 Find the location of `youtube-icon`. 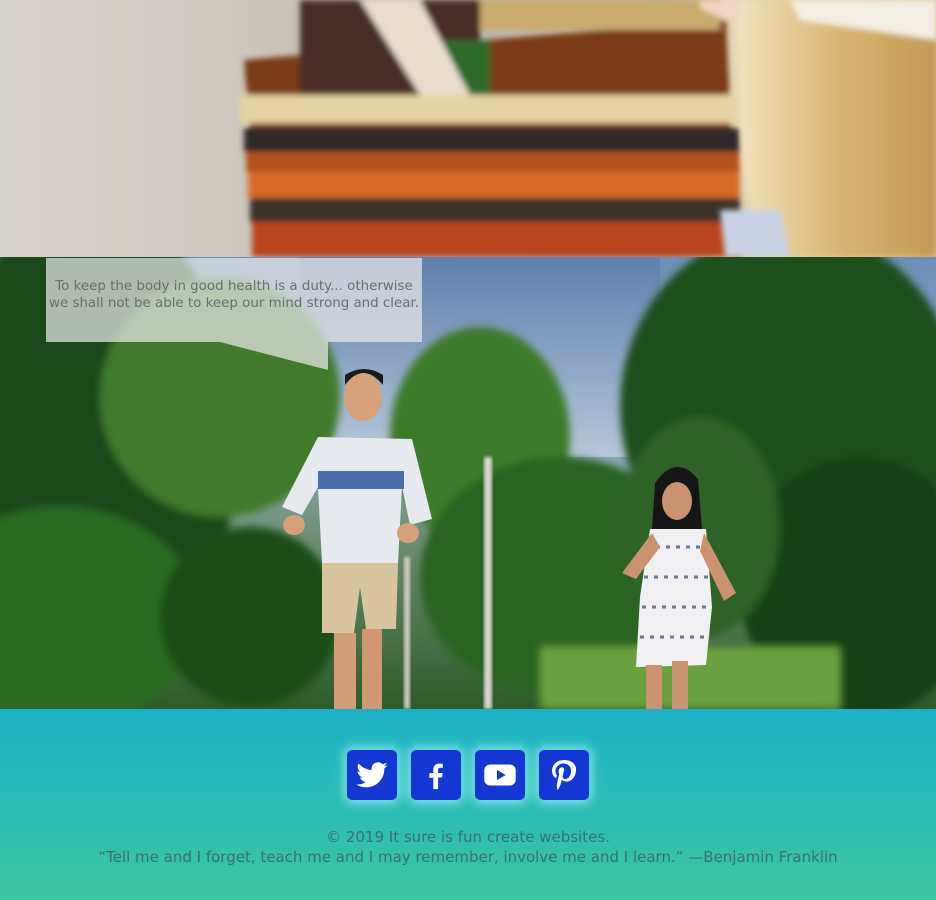

youtube-icon is located at coordinates (500, 775).